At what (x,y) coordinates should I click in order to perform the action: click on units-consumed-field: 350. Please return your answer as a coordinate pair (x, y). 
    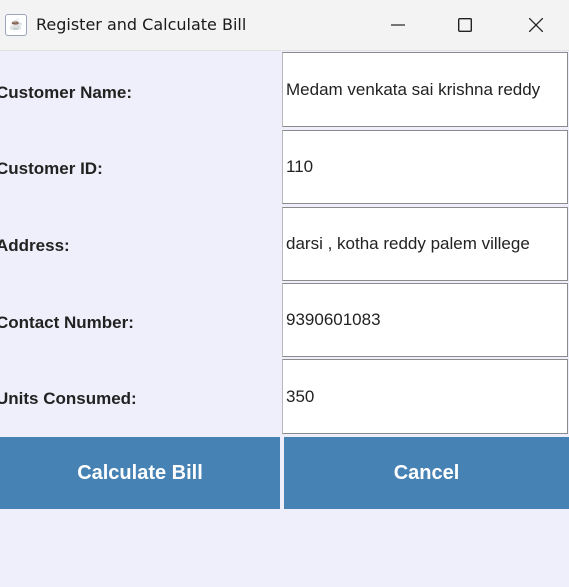
    Looking at the image, I should click on (425, 396).